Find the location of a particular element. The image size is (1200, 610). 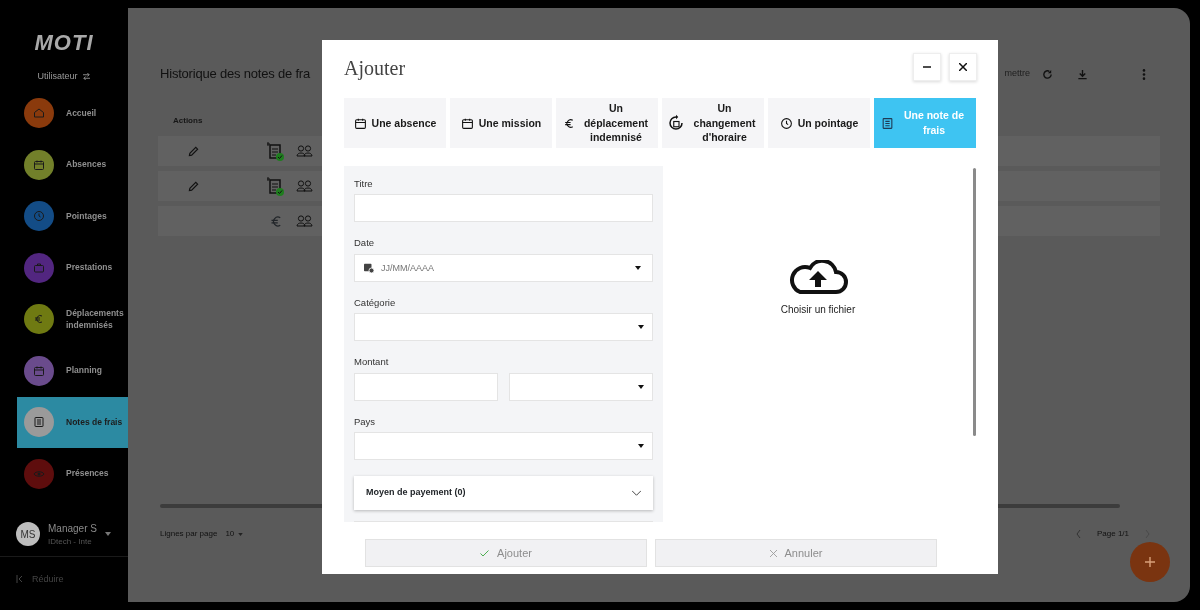

swap-icon is located at coordinates (86, 77).